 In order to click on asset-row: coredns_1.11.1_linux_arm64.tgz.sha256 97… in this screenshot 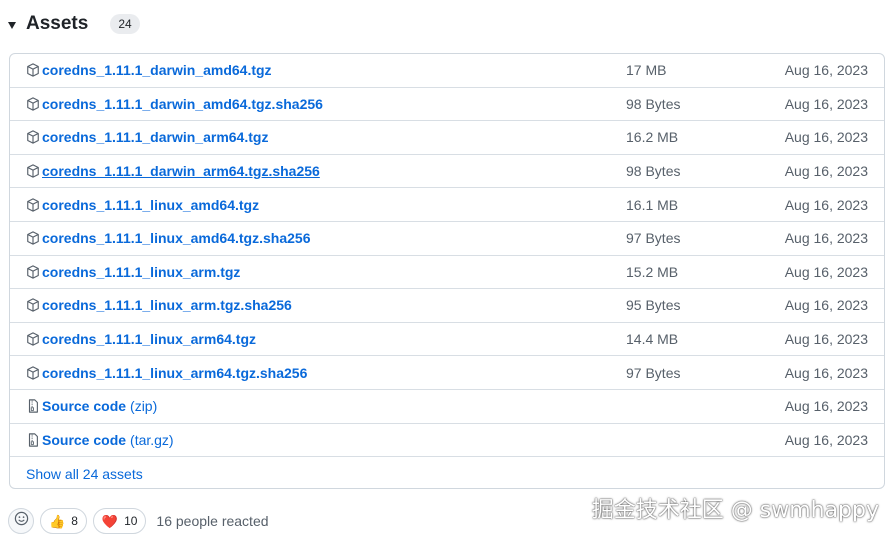, I will do `click(447, 373)`.